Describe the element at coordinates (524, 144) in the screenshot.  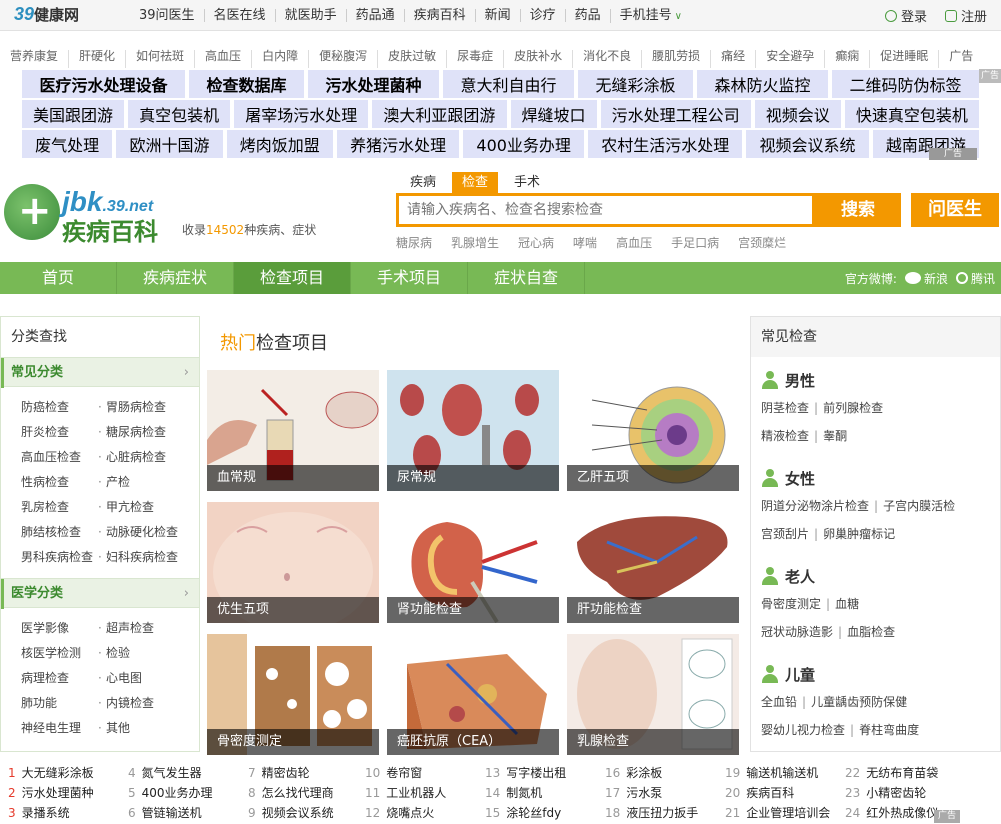
I see `ad-cell: 400业务办理` at that location.